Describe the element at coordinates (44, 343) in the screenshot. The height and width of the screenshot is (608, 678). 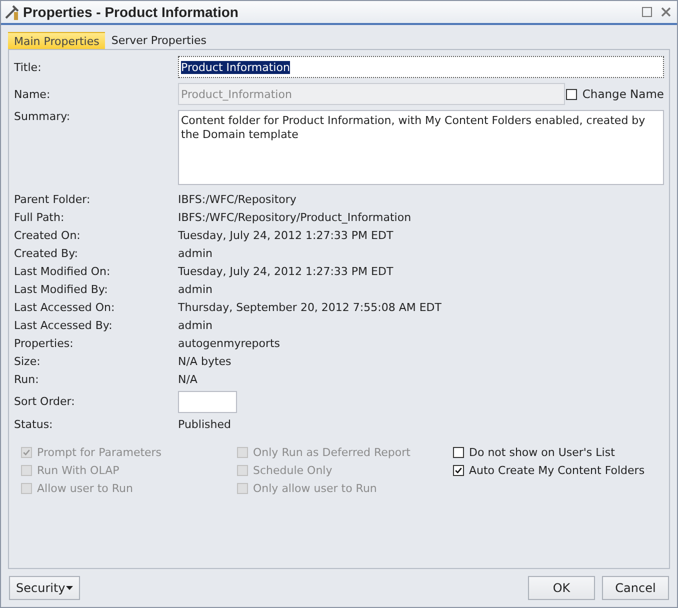
I see `field-label: Properties:` at that location.